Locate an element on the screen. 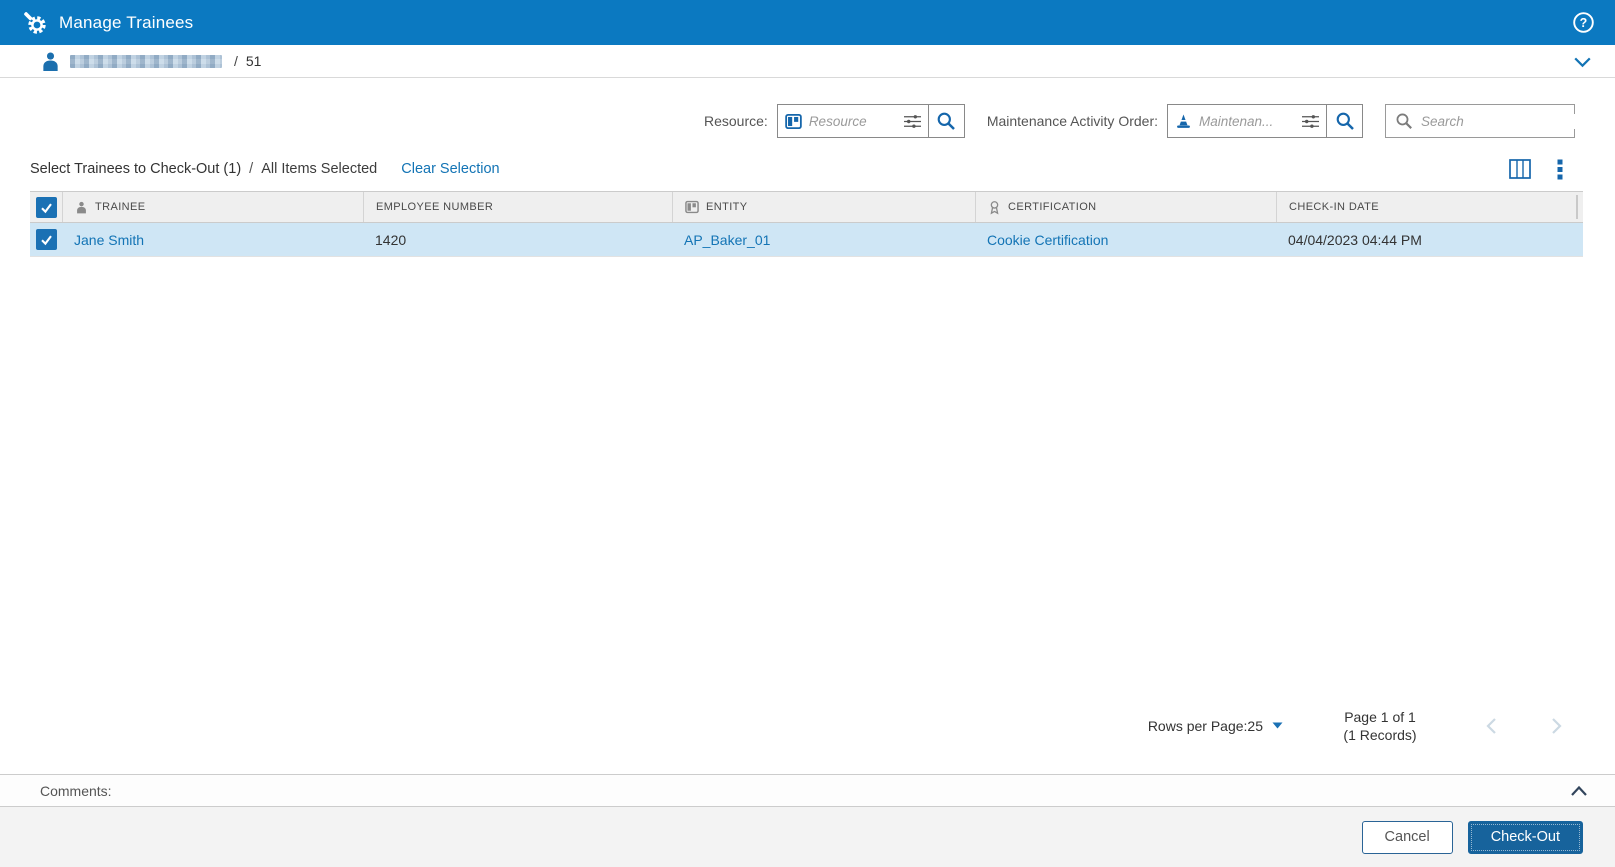  breadcrumb-count: 51 is located at coordinates (253, 61).